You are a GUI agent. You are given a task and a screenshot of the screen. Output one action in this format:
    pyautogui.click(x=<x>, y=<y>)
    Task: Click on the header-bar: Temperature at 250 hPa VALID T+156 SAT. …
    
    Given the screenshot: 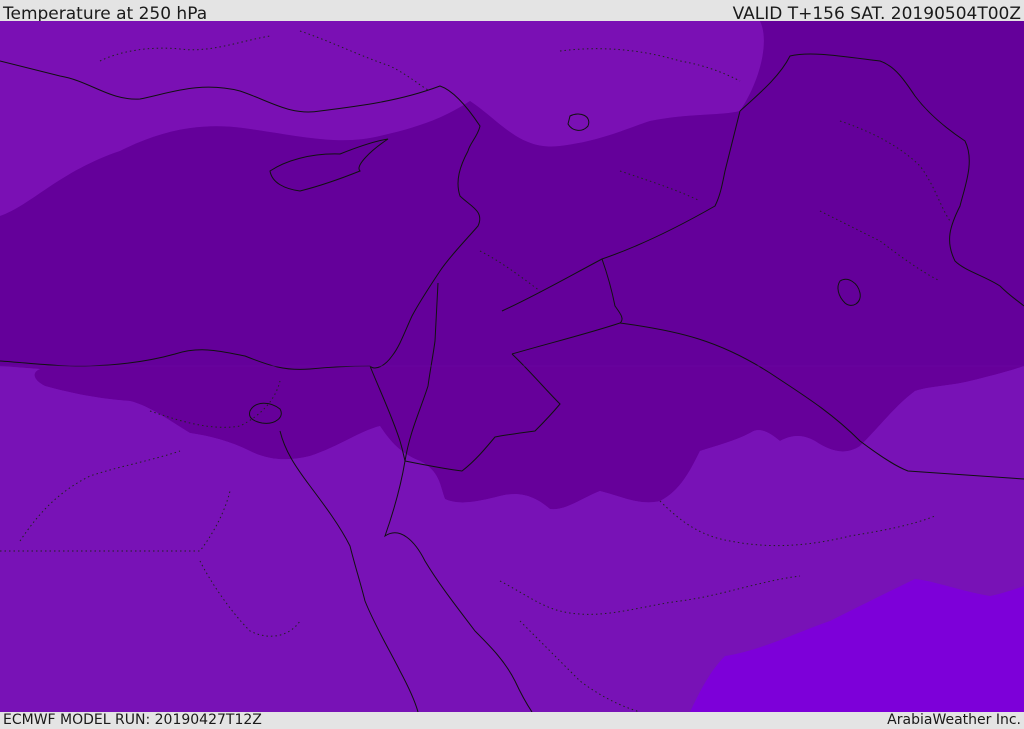 What is the action you would take?
    pyautogui.click(x=512, y=12)
    